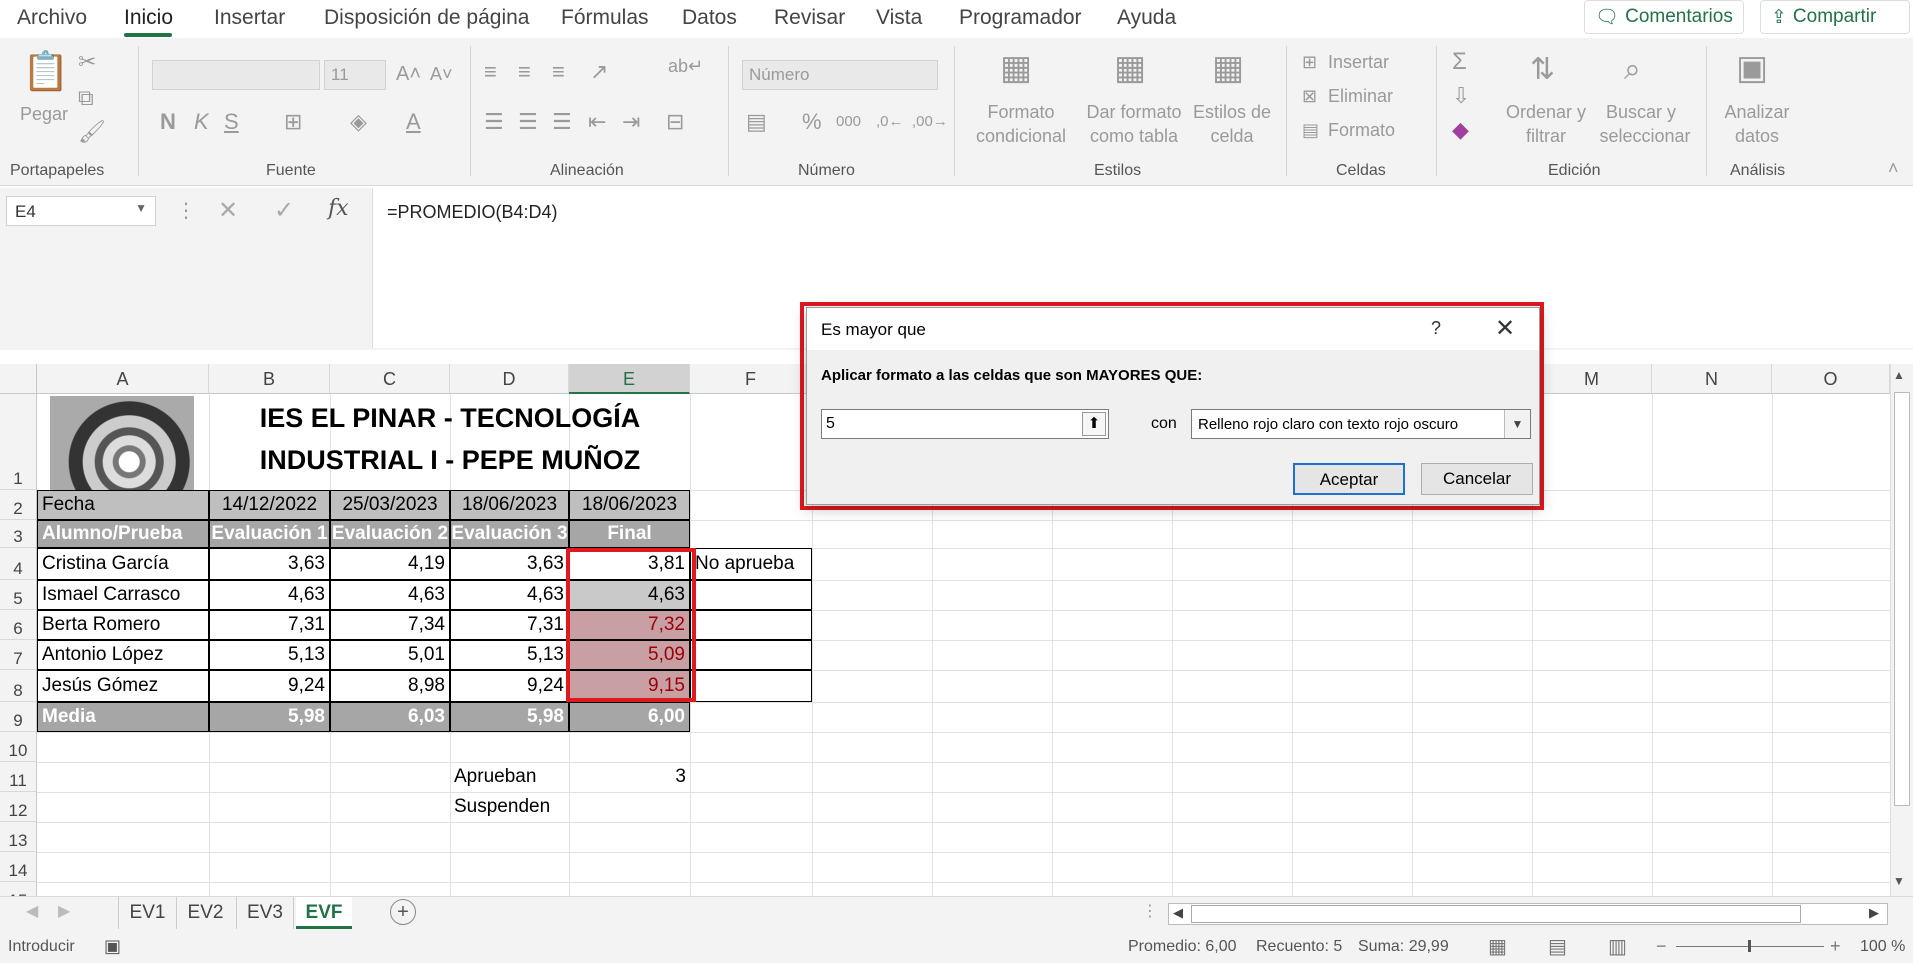 This screenshot has height=963, width=1913. Describe the element at coordinates (1831, 379) in the screenshot. I see `column-header: O` at that location.